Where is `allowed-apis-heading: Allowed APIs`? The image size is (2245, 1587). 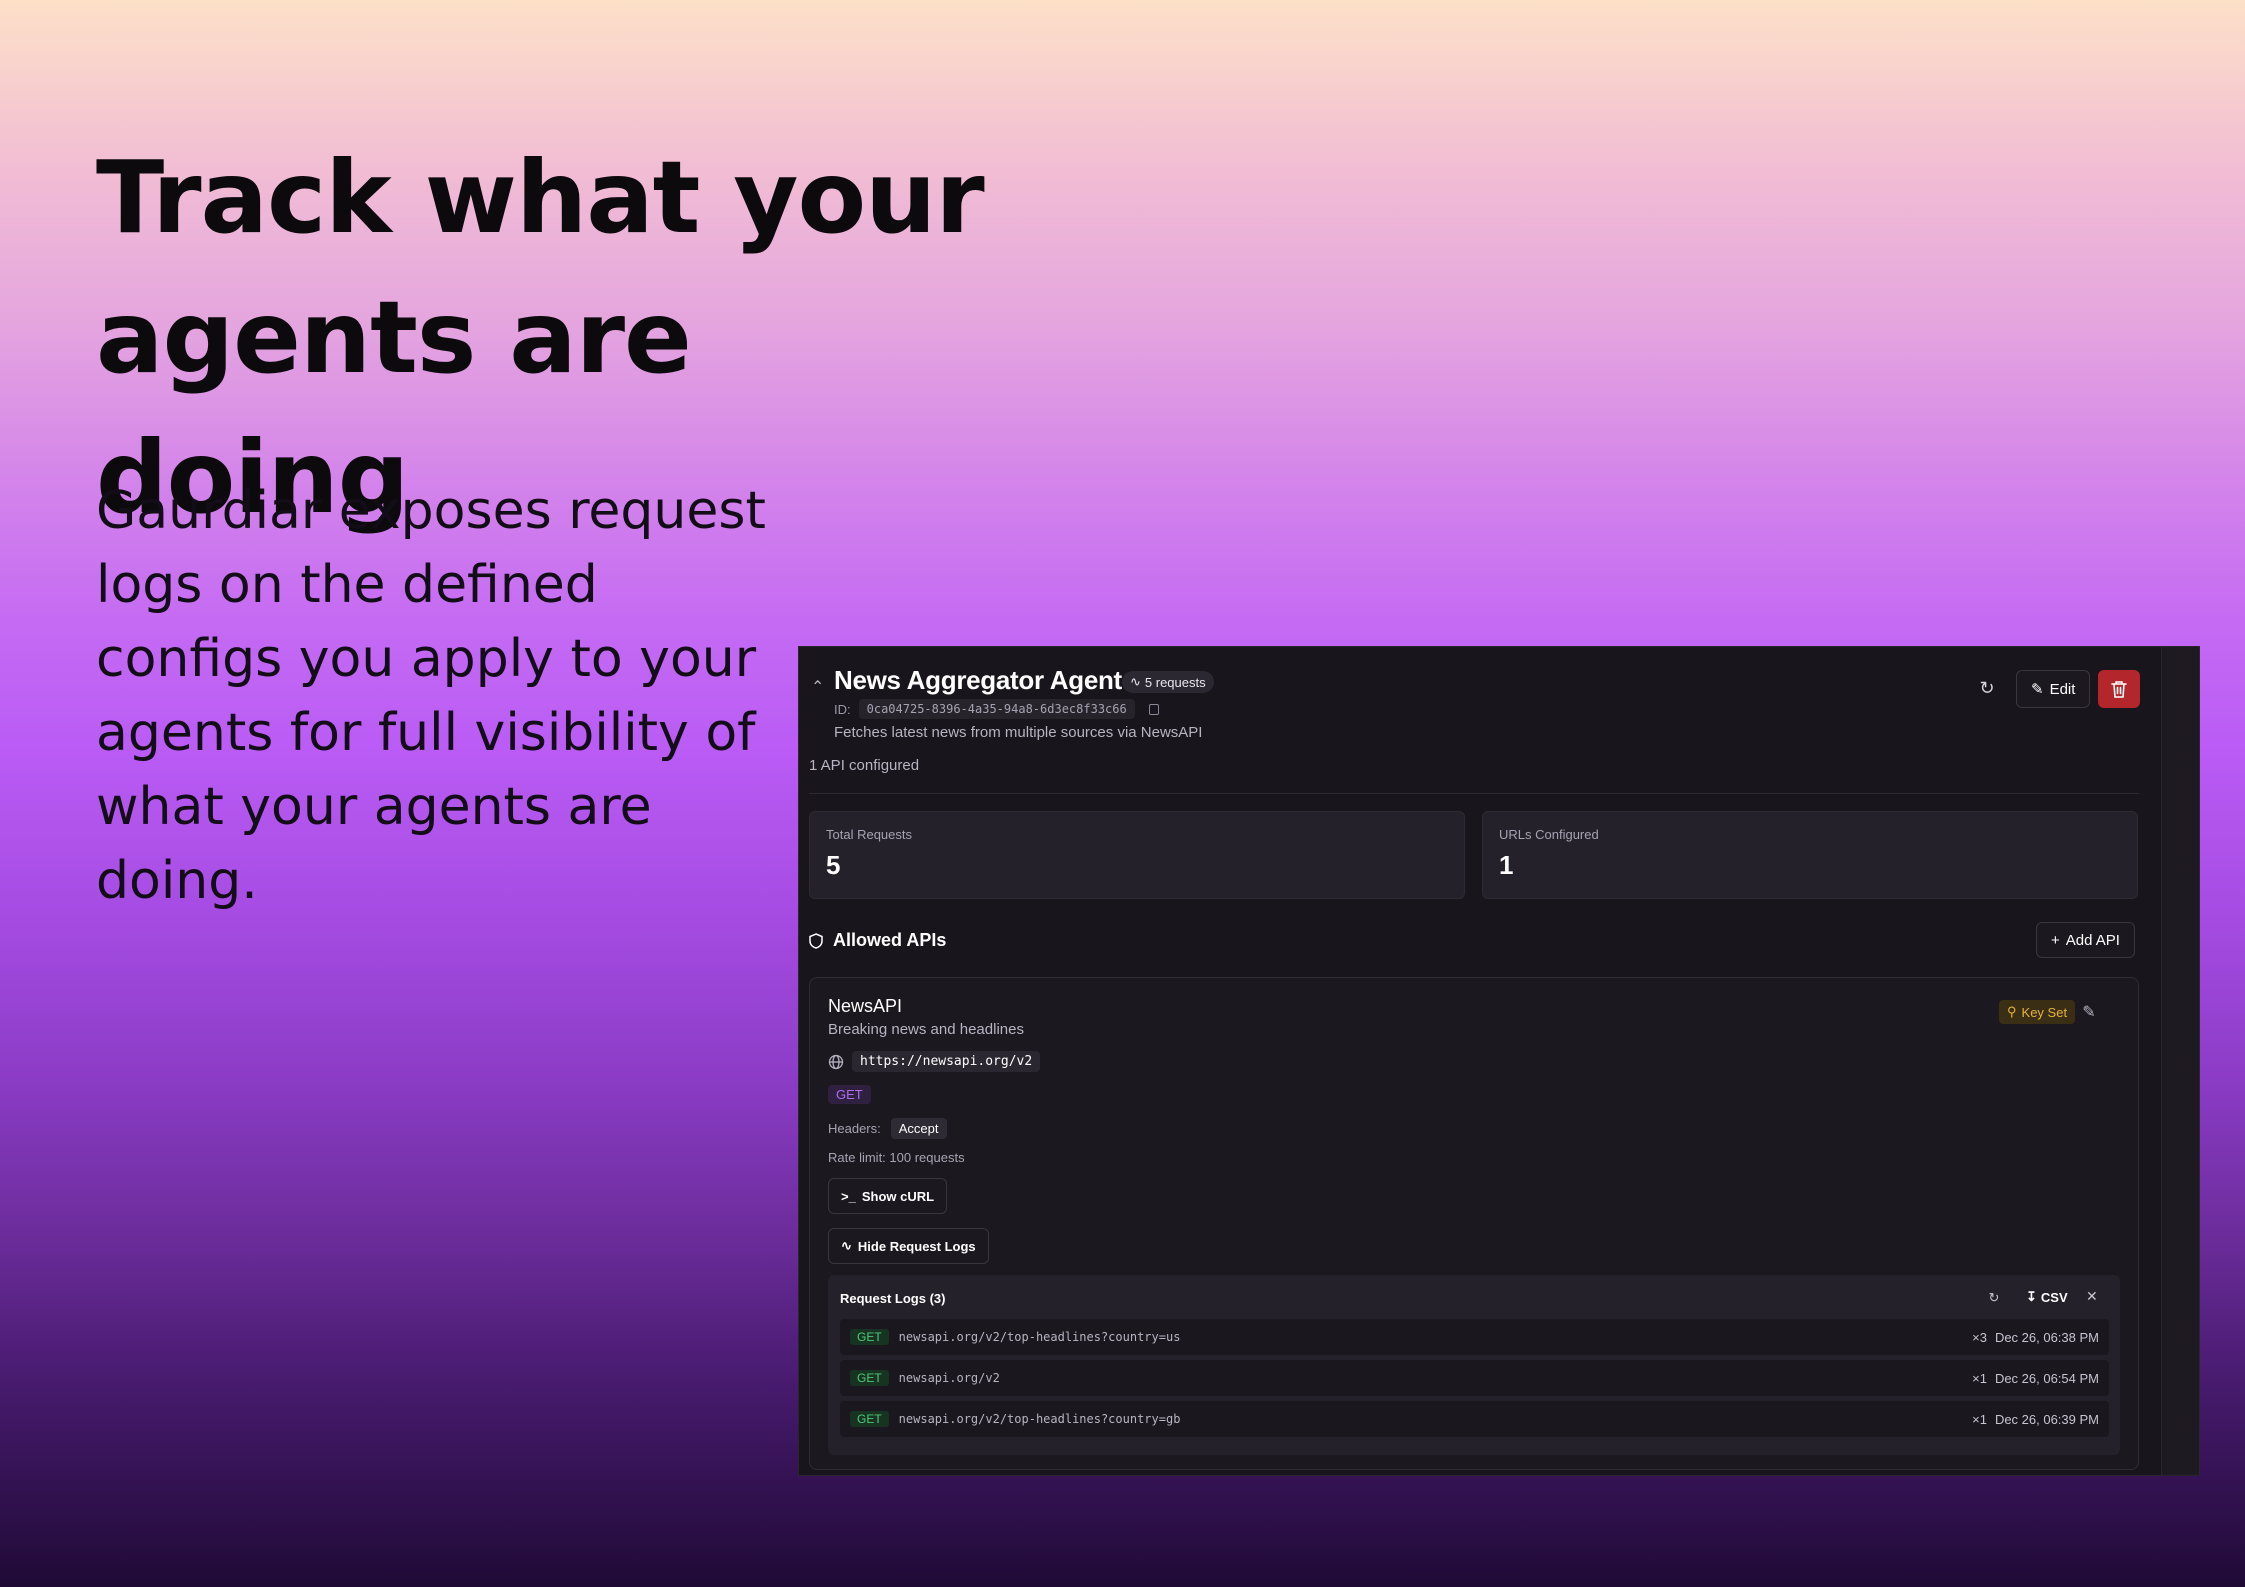
allowed-apis-heading: Allowed APIs is located at coordinates (877, 940).